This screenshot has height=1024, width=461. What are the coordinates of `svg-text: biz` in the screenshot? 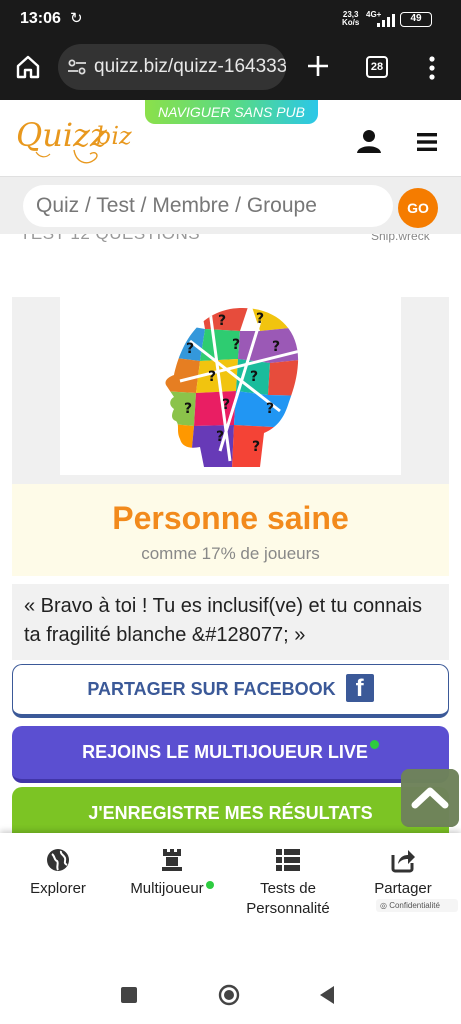 It's located at (114, 136).